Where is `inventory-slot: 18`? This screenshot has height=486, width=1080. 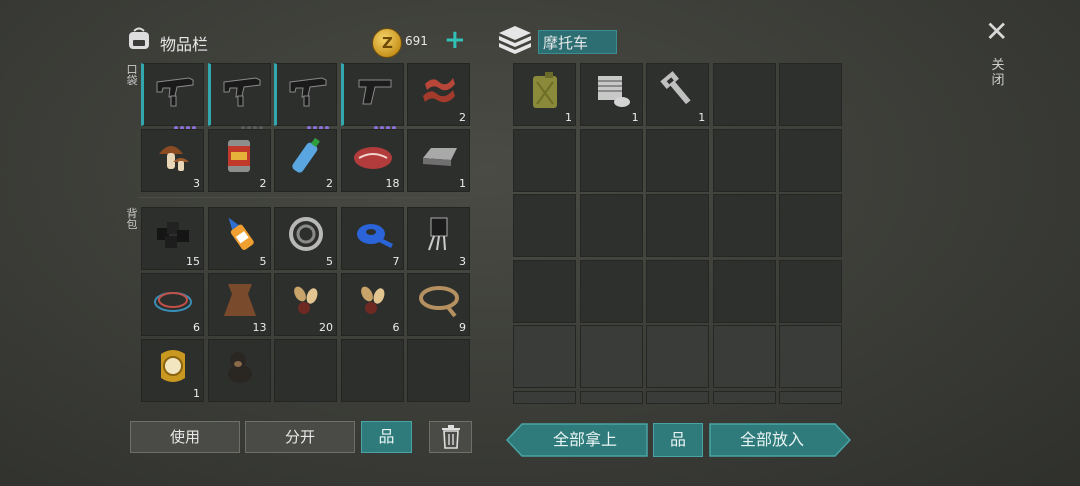
inventory-slot: 18 is located at coordinates (372, 160).